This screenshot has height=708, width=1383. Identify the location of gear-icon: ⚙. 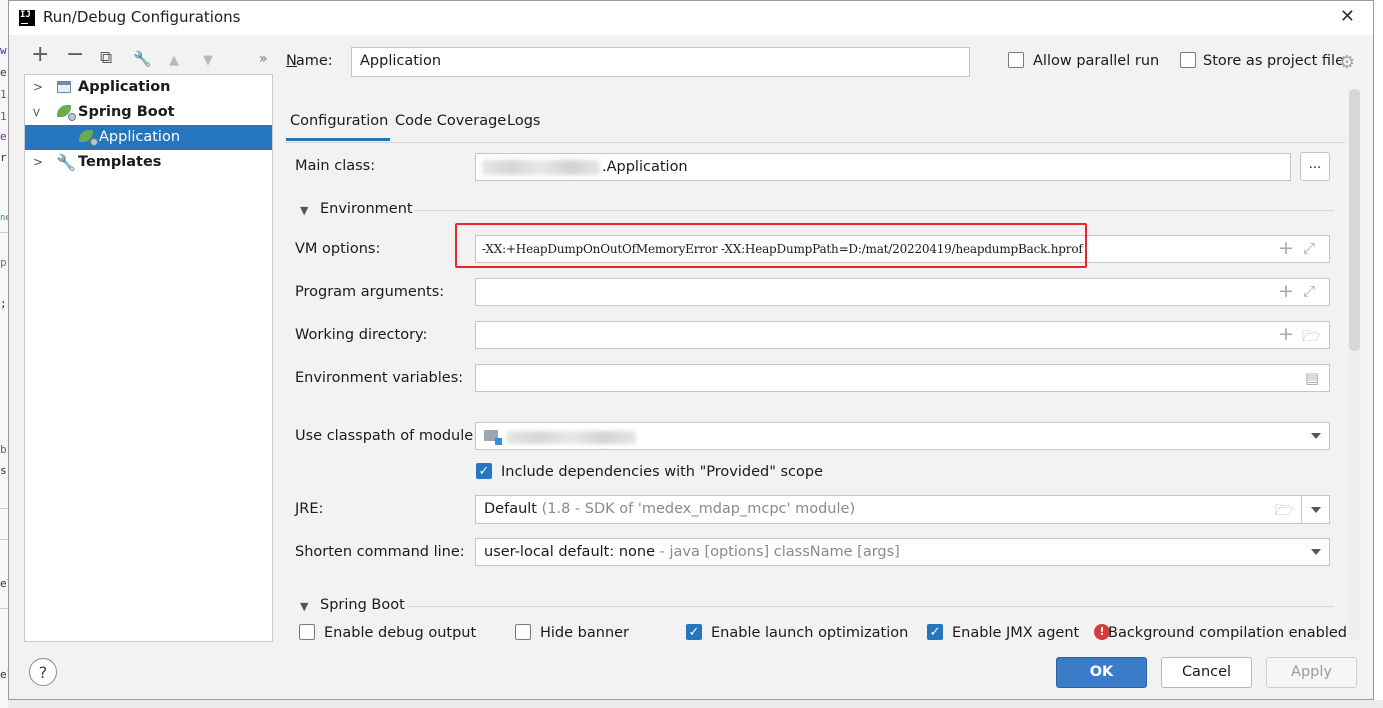
(1347, 62).